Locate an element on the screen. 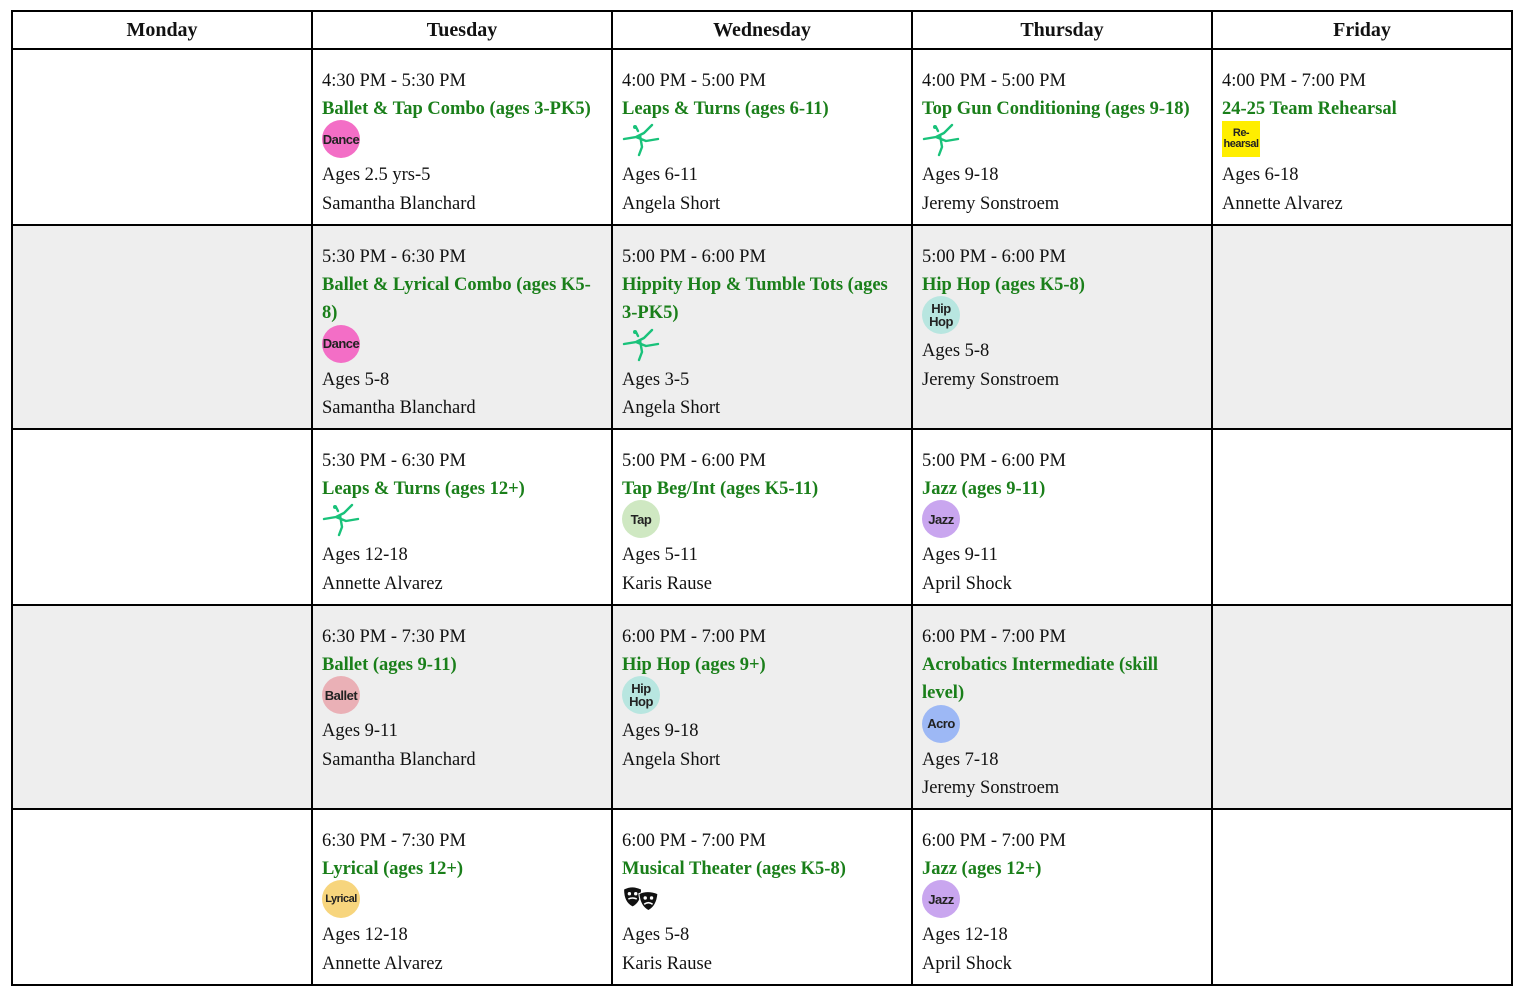 The image size is (1528, 987). day-header-wednesday: Wednesday is located at coordinates (762, 30).